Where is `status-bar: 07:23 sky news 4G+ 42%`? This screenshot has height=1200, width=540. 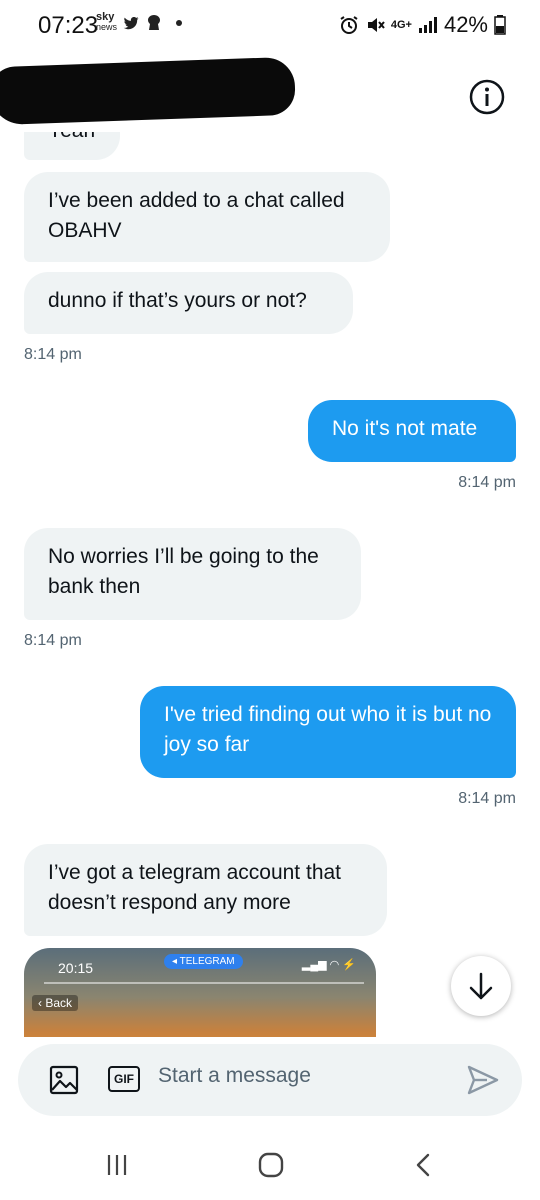
status-bar: 07:23 sky news 4G+ 42% is located at coordinates (270, 26).